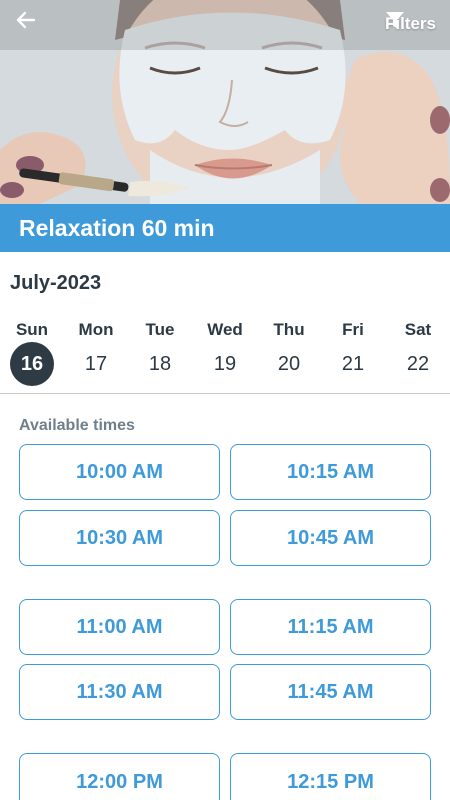  Describe the element at coordinates (225, 393) in the screenshot. I see `divider` at that location.